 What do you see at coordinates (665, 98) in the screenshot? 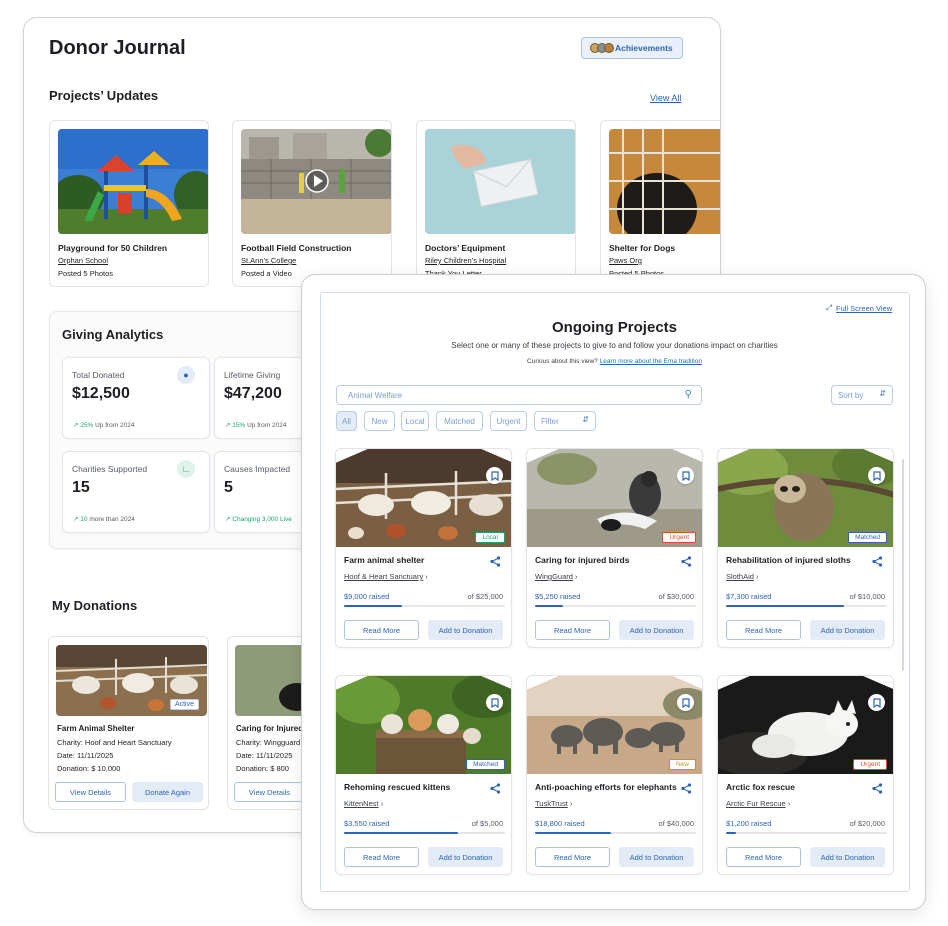
I see `view-all-link: View All` at bounding box center [665, 98].